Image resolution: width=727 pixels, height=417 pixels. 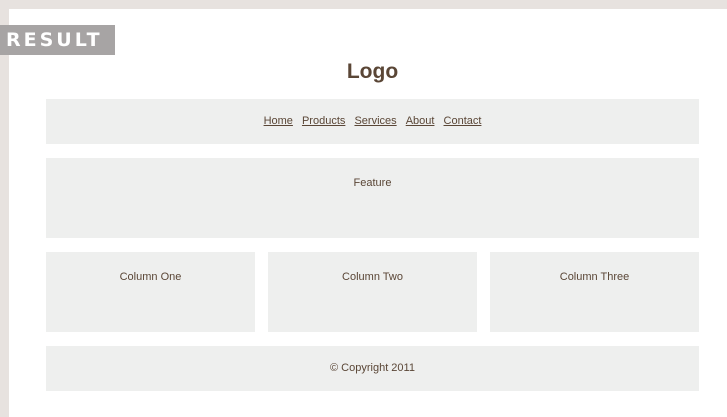 I want to click on column-two: Column Two, so click(x=372, y=292).